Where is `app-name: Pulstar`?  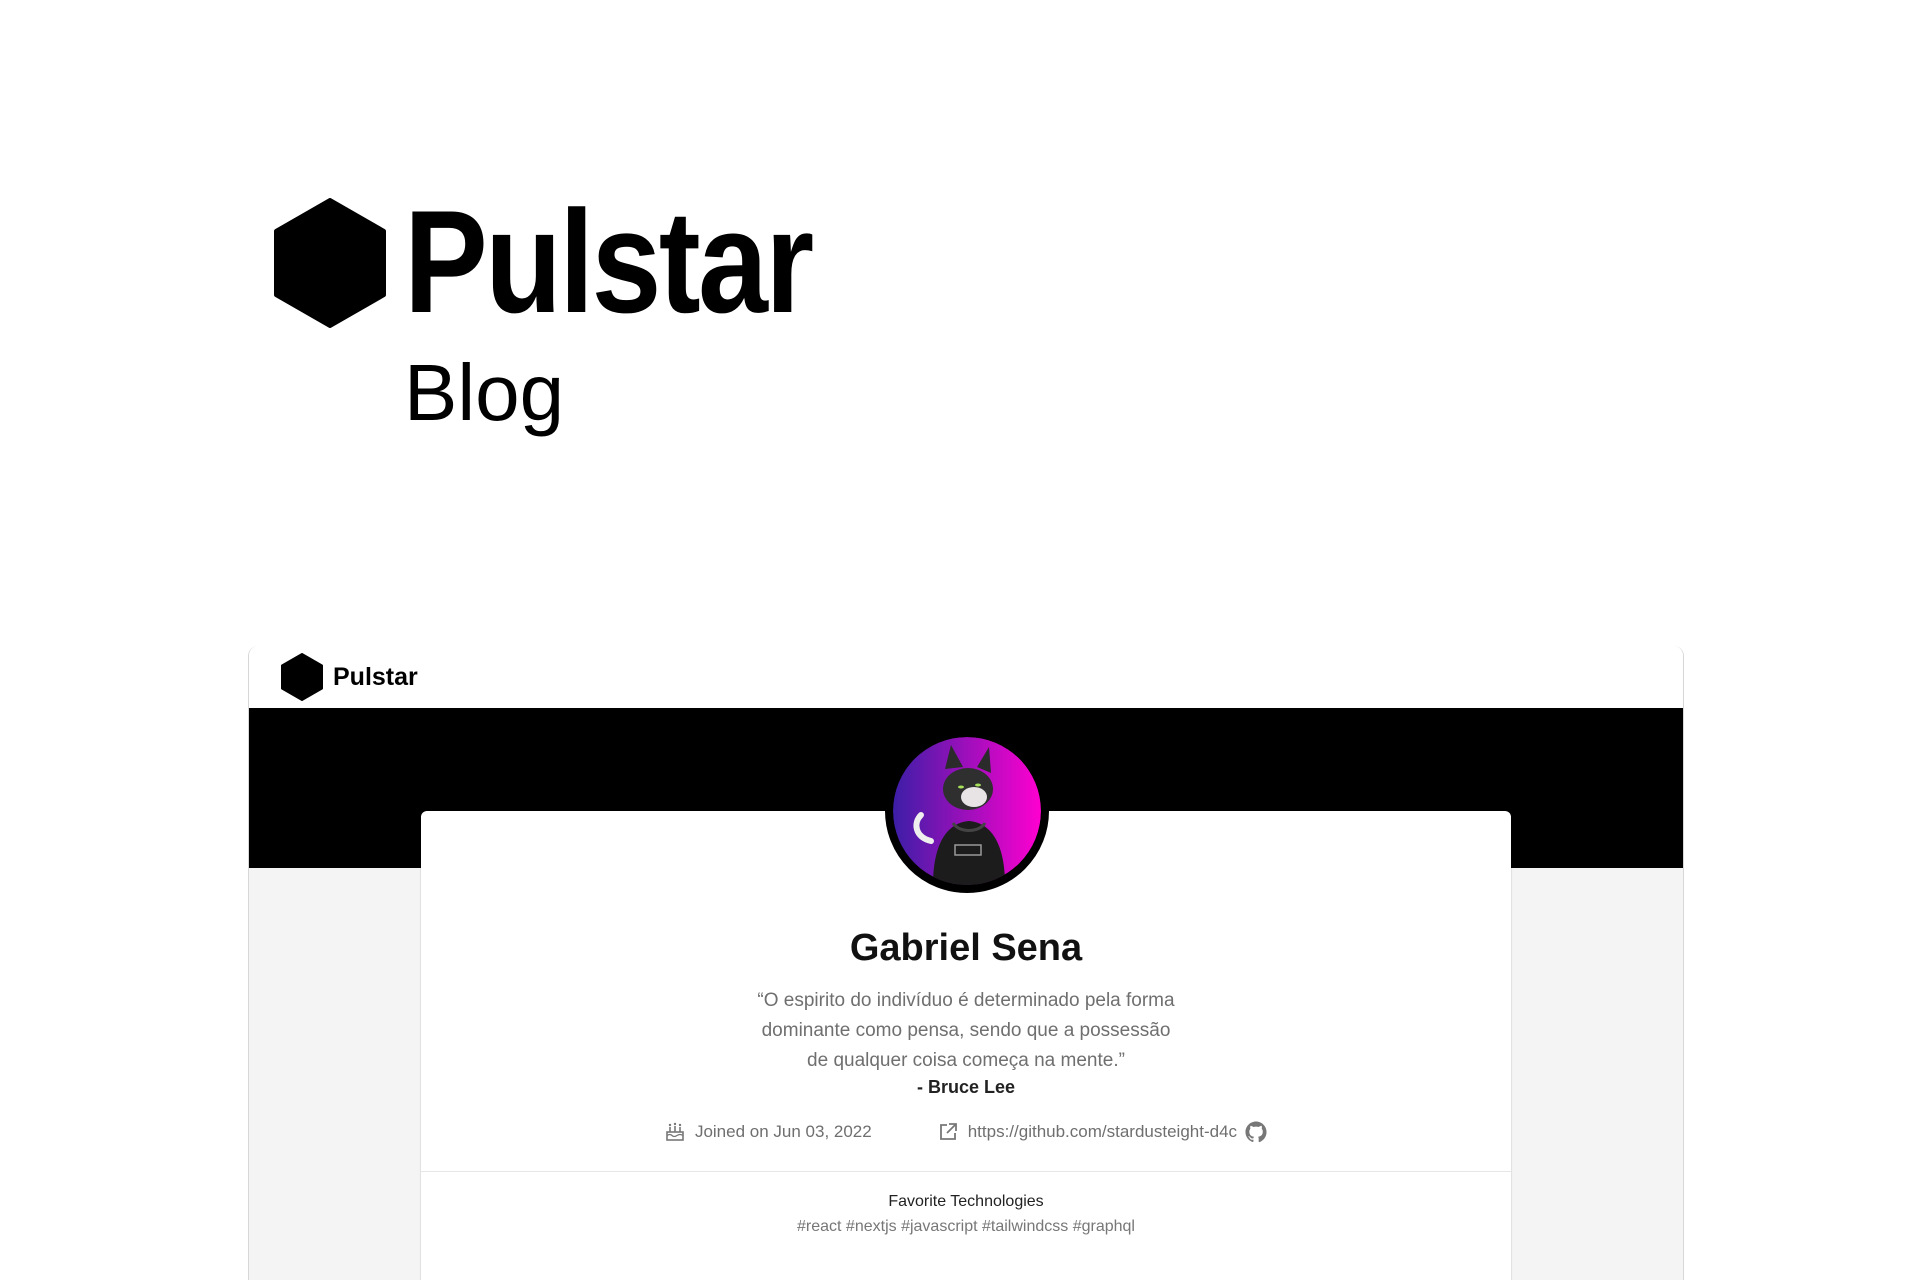 app-name: Pulstar is located at coordinates (375, 677).